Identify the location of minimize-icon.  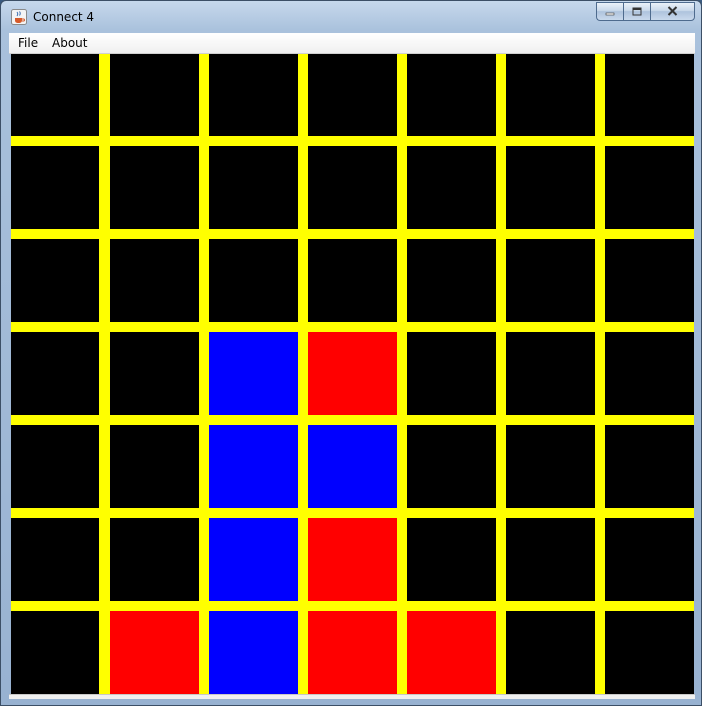
(610, 12).